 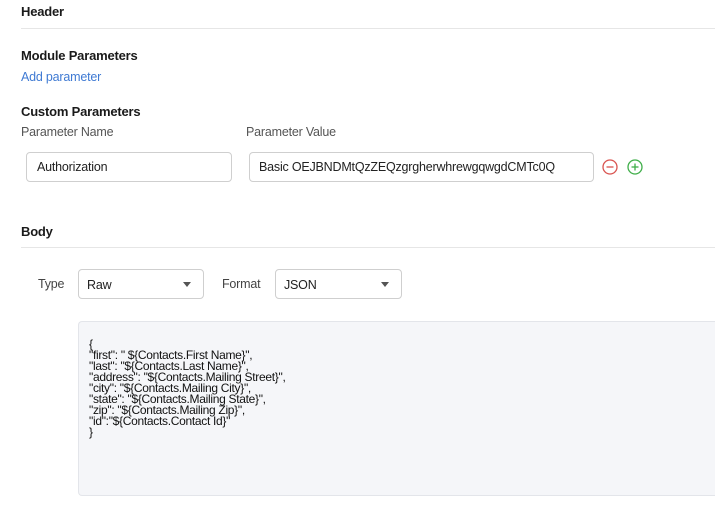 I want to click on parameter-value-column-label: Parameter Value, so click(x=291, y=132).